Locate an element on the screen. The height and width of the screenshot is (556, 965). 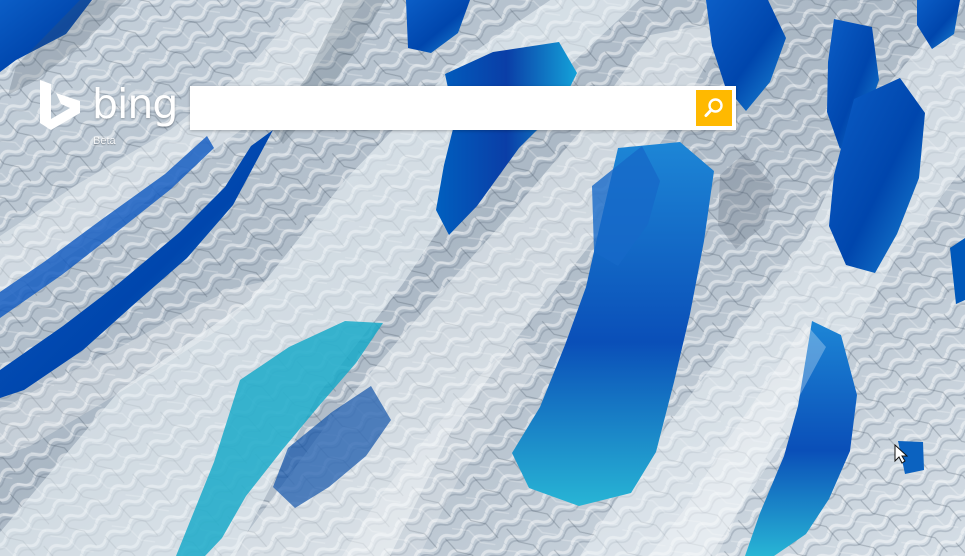
search-icon is located at coordinates (713, 107).